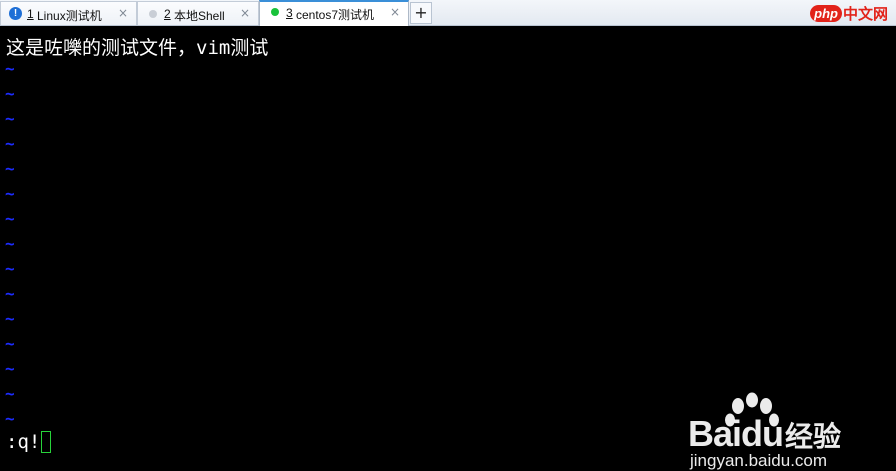 This screenshot has width=896, height=471. What do you see at coordinates (275, 12) in the screenshot?
I see `connected-dot-icon` at bounding box center [275, 12].